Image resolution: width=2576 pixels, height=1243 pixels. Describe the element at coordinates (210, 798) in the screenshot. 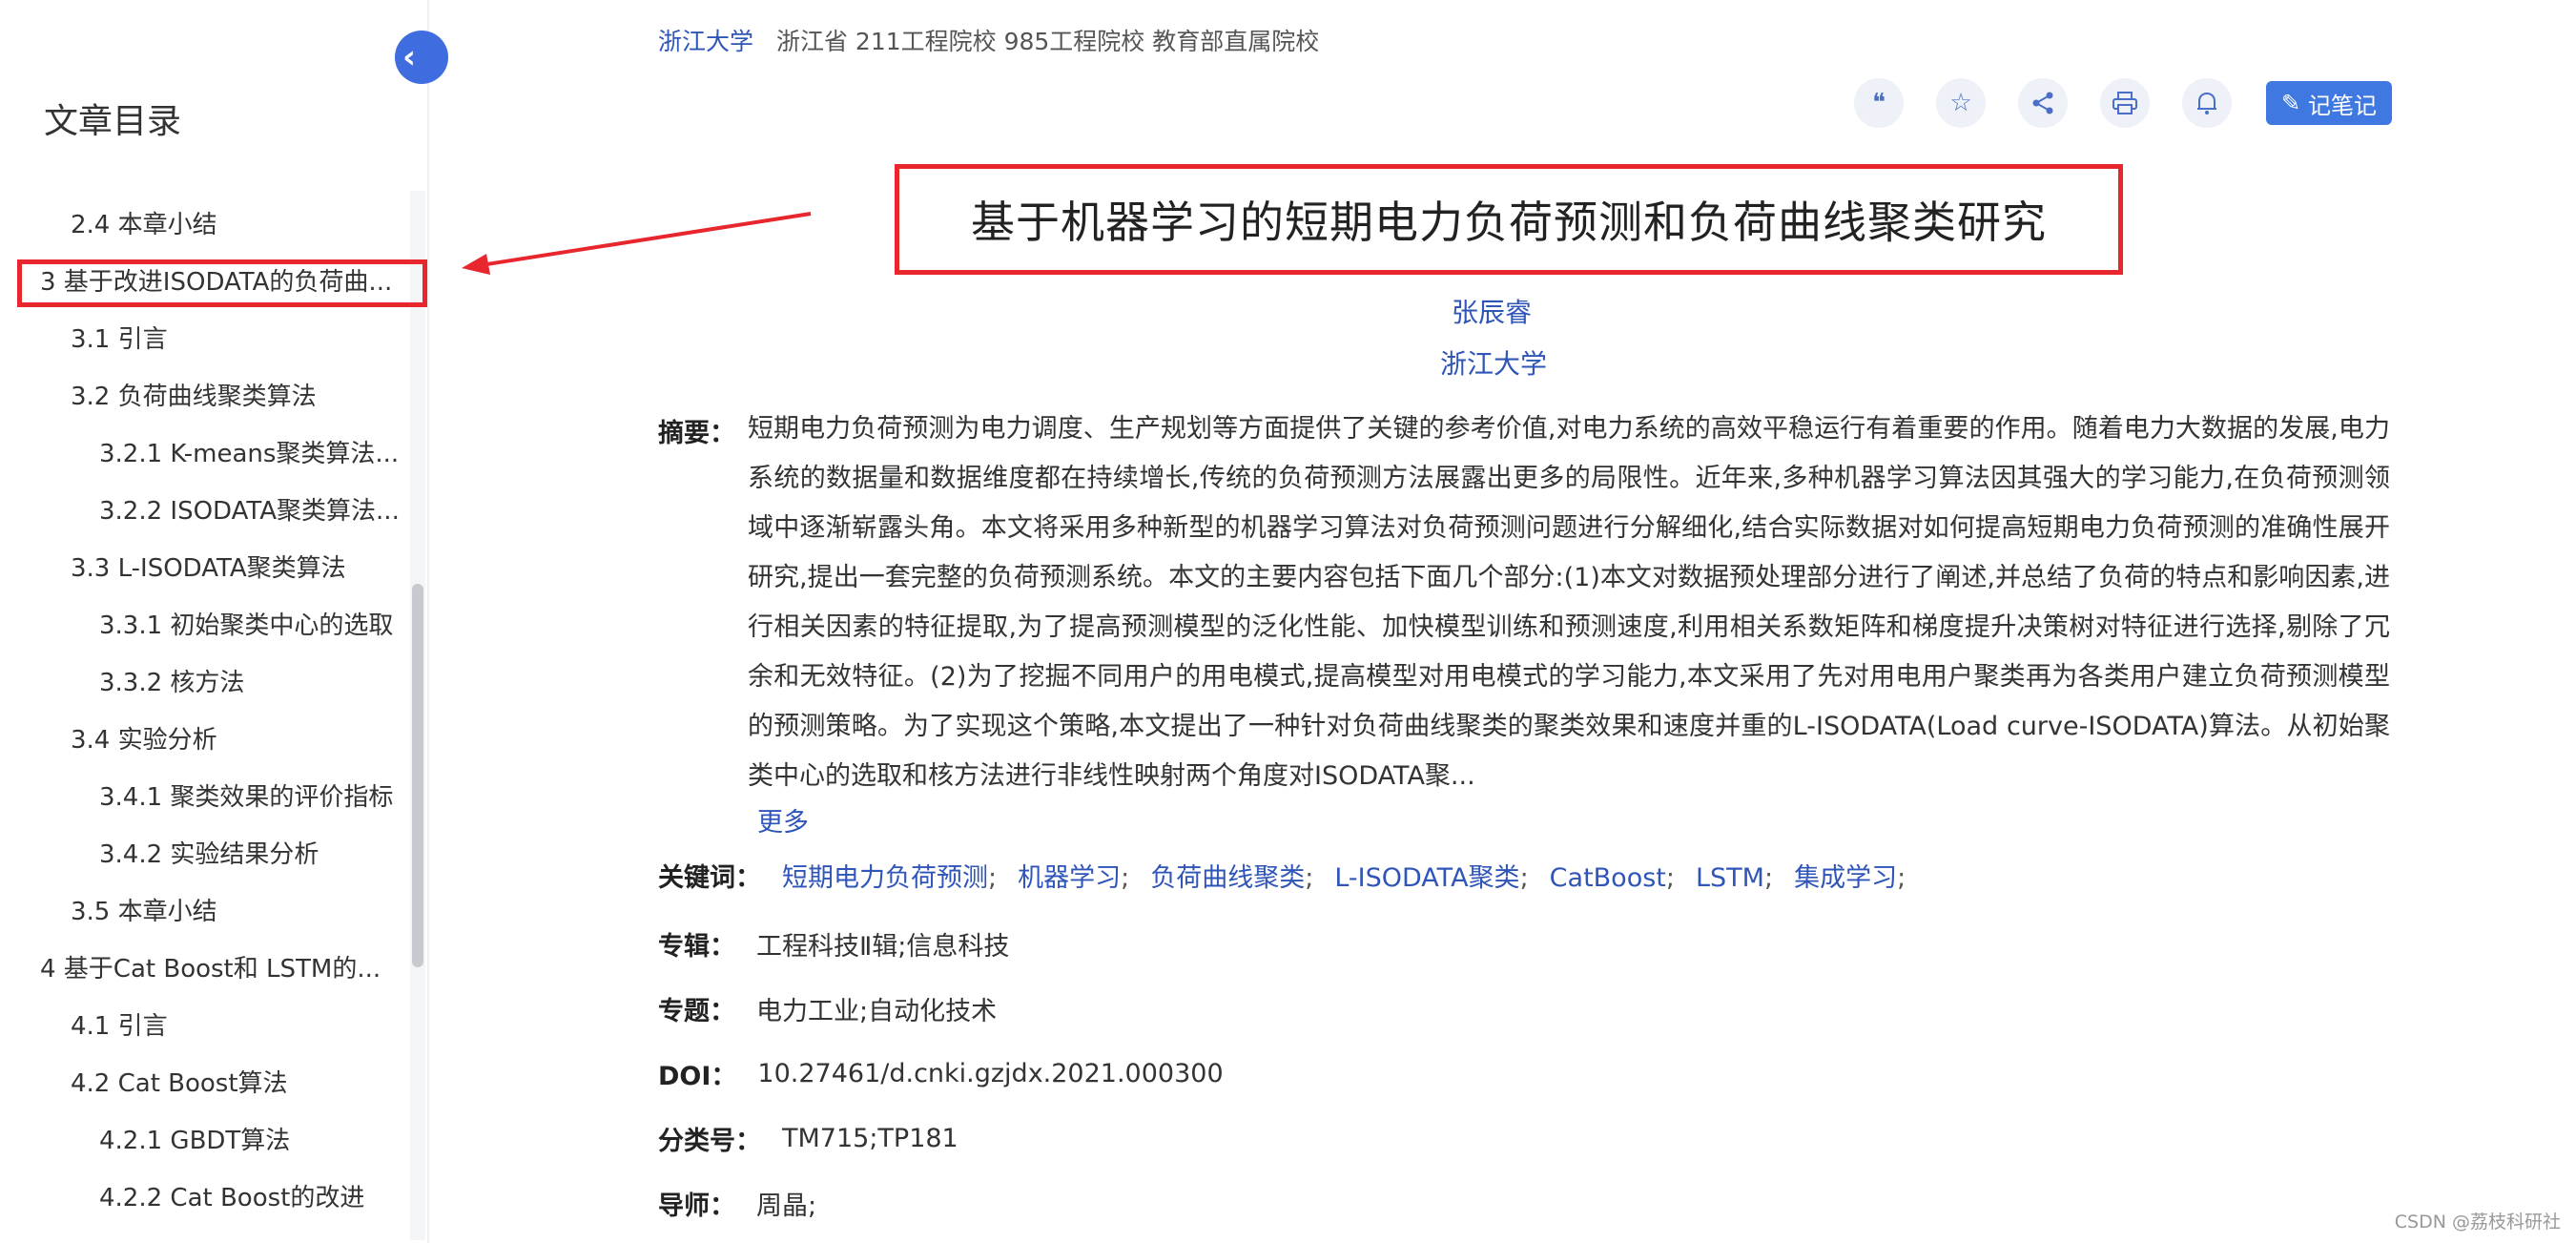

I see `toc-item: 3.4.1 聚类效果的评价指标` at that location.